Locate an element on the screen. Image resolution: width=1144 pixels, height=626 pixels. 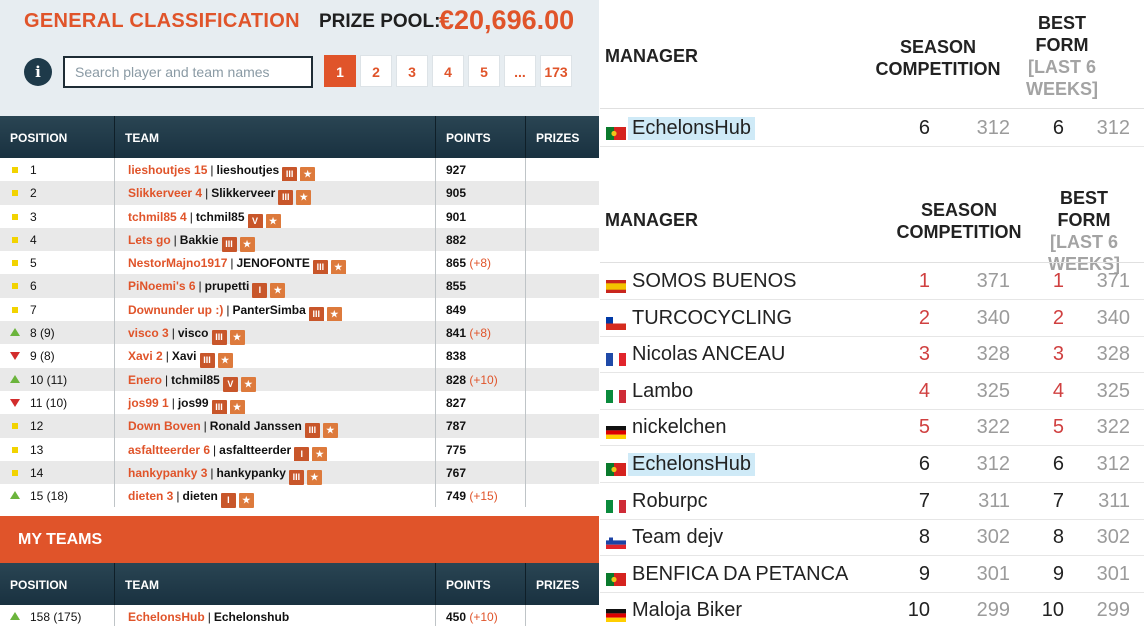
team-cell: NestorMajno1917 | JENOFONTE III ★ is located at coordinates (237, 266).